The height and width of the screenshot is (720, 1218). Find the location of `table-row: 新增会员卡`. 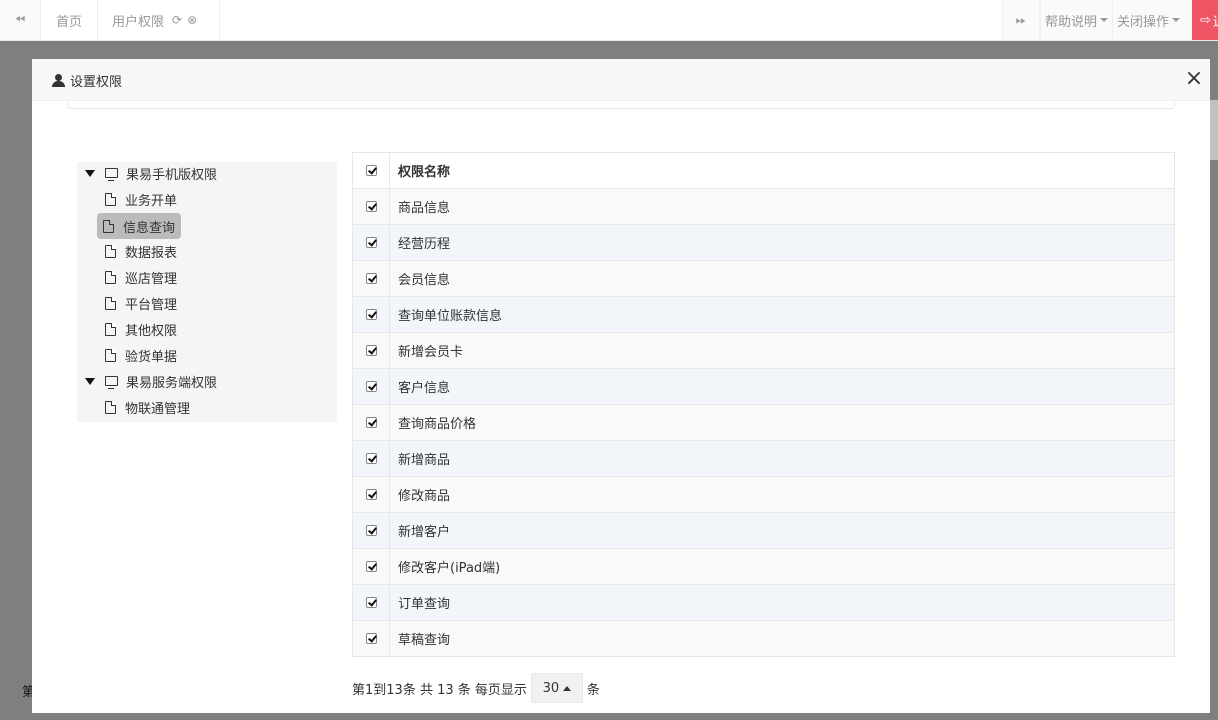

table-row: 新增会员卡 is located at coordinates (763, 350).